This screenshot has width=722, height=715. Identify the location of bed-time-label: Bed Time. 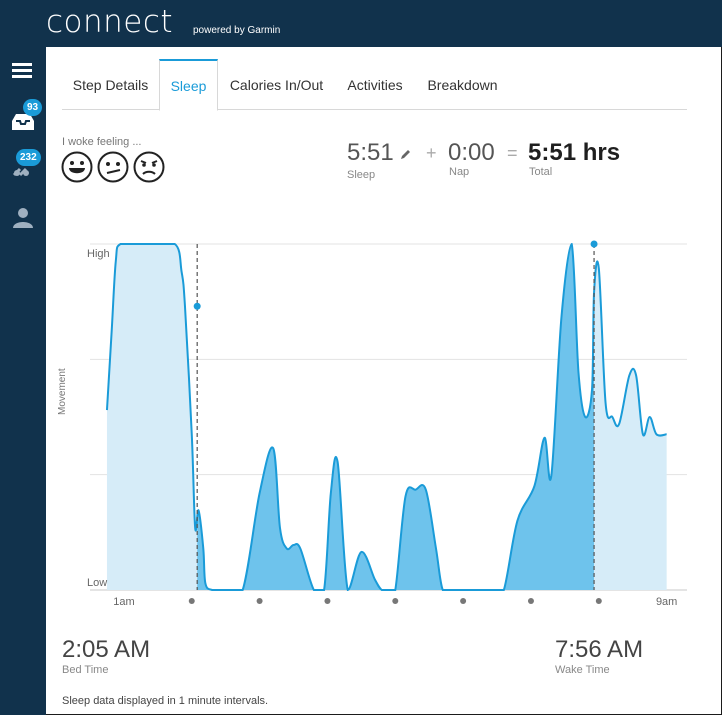
(85, 670).